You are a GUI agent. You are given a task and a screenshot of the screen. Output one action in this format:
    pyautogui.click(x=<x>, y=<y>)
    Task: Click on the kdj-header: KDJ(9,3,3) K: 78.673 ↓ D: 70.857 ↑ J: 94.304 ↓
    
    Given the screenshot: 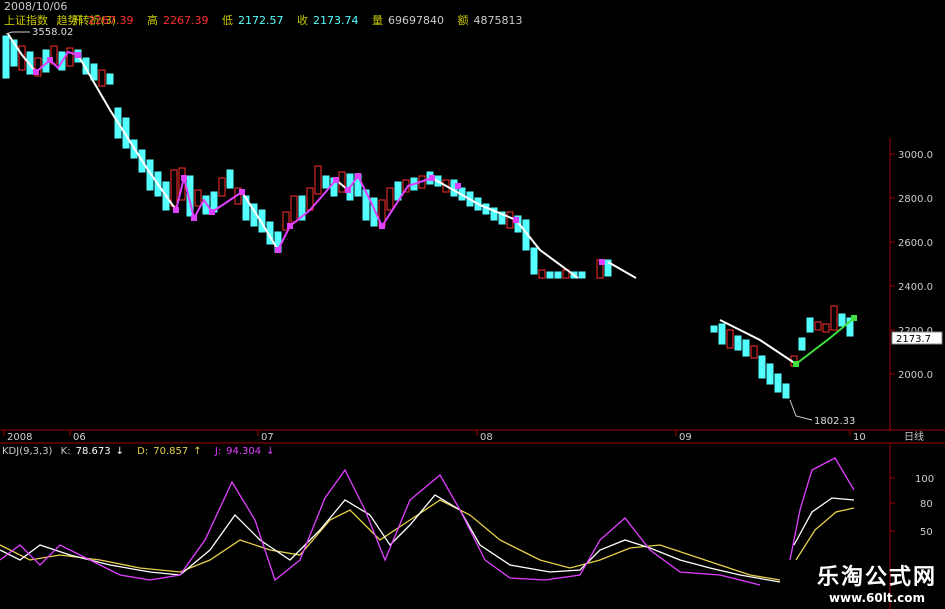 What is the action you would take?
    pyautogui.click(x=143, y=451)
    